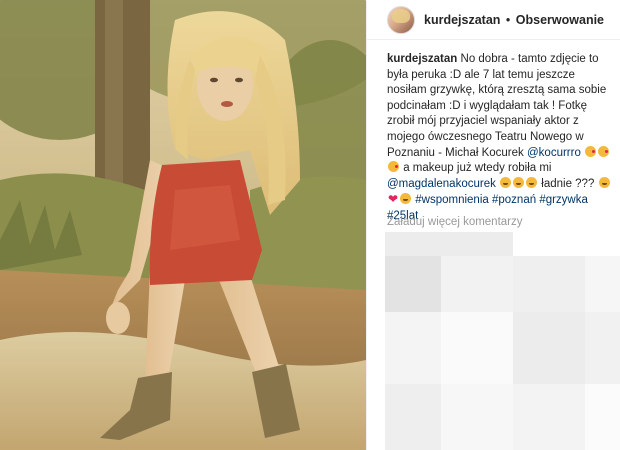 This screenshot has height=450, width=620. I want to click on avatar, so click(401, 19).